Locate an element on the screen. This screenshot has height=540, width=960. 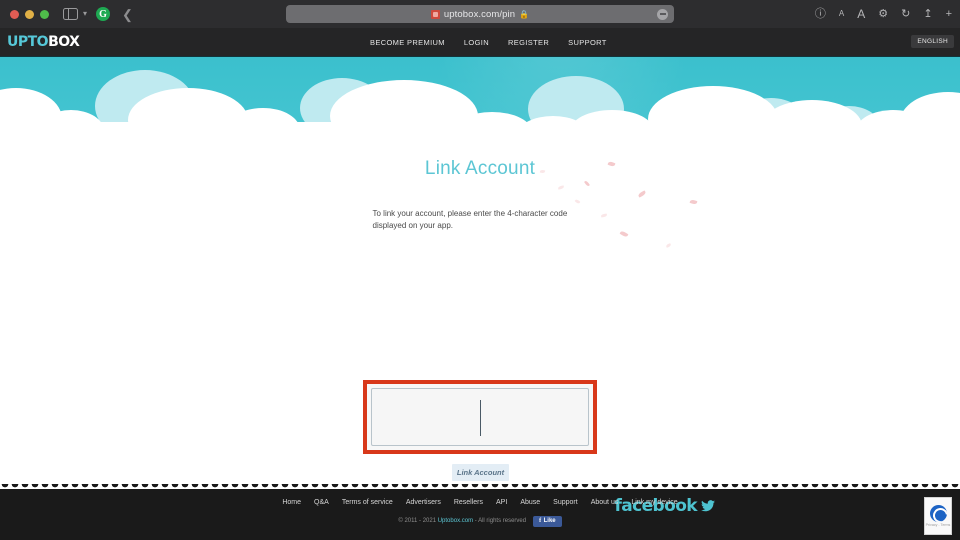
nav-support: SUPPORT is located at coordinates (587, 42).